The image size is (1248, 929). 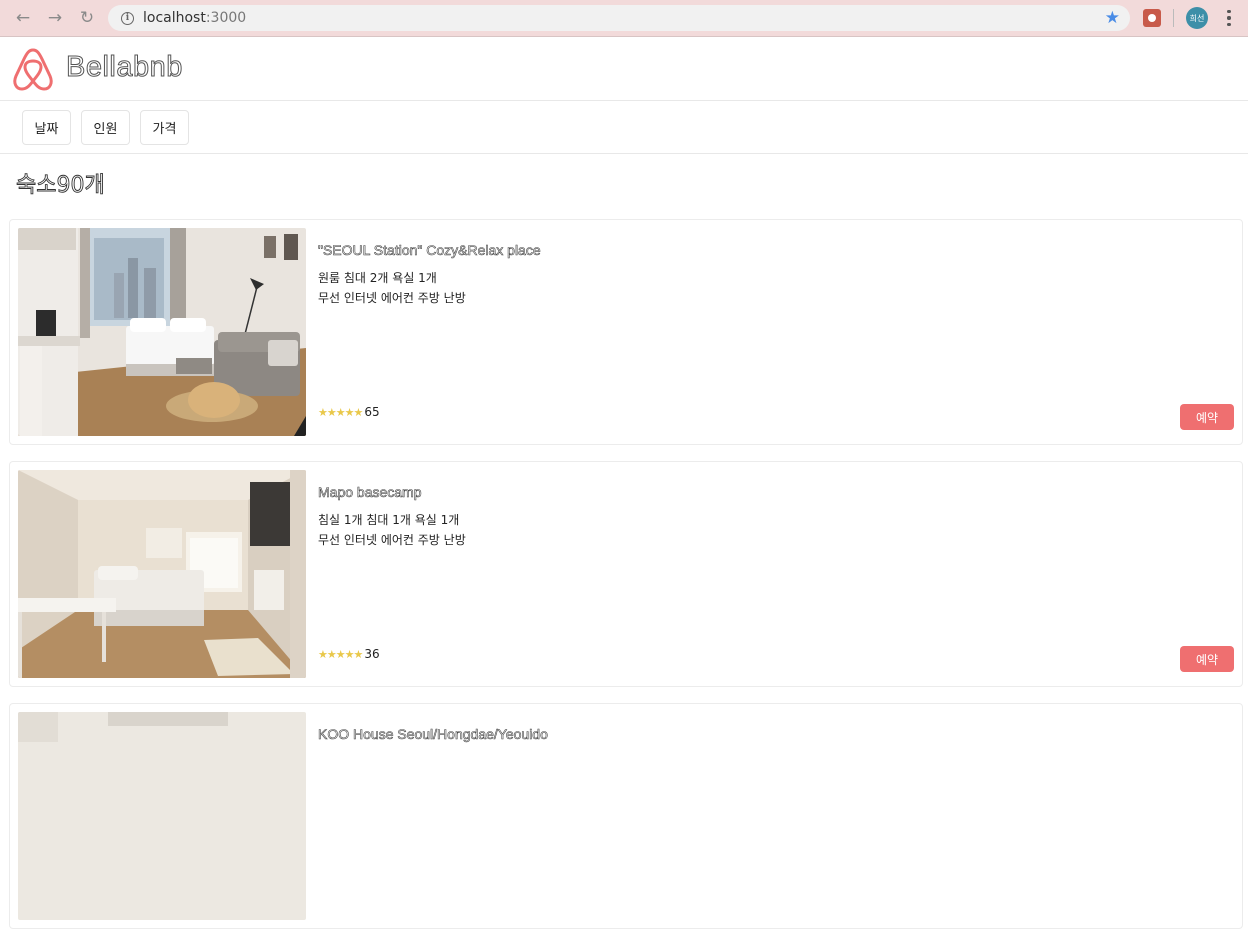 I want to click on brand-name: Bellabnb, so click(x=124, y=67).